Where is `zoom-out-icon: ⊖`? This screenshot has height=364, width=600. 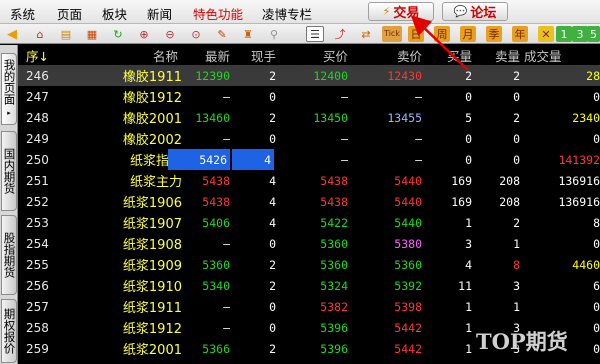
zoom-out-icon: ⊖ is located at coordinates (170, 34).